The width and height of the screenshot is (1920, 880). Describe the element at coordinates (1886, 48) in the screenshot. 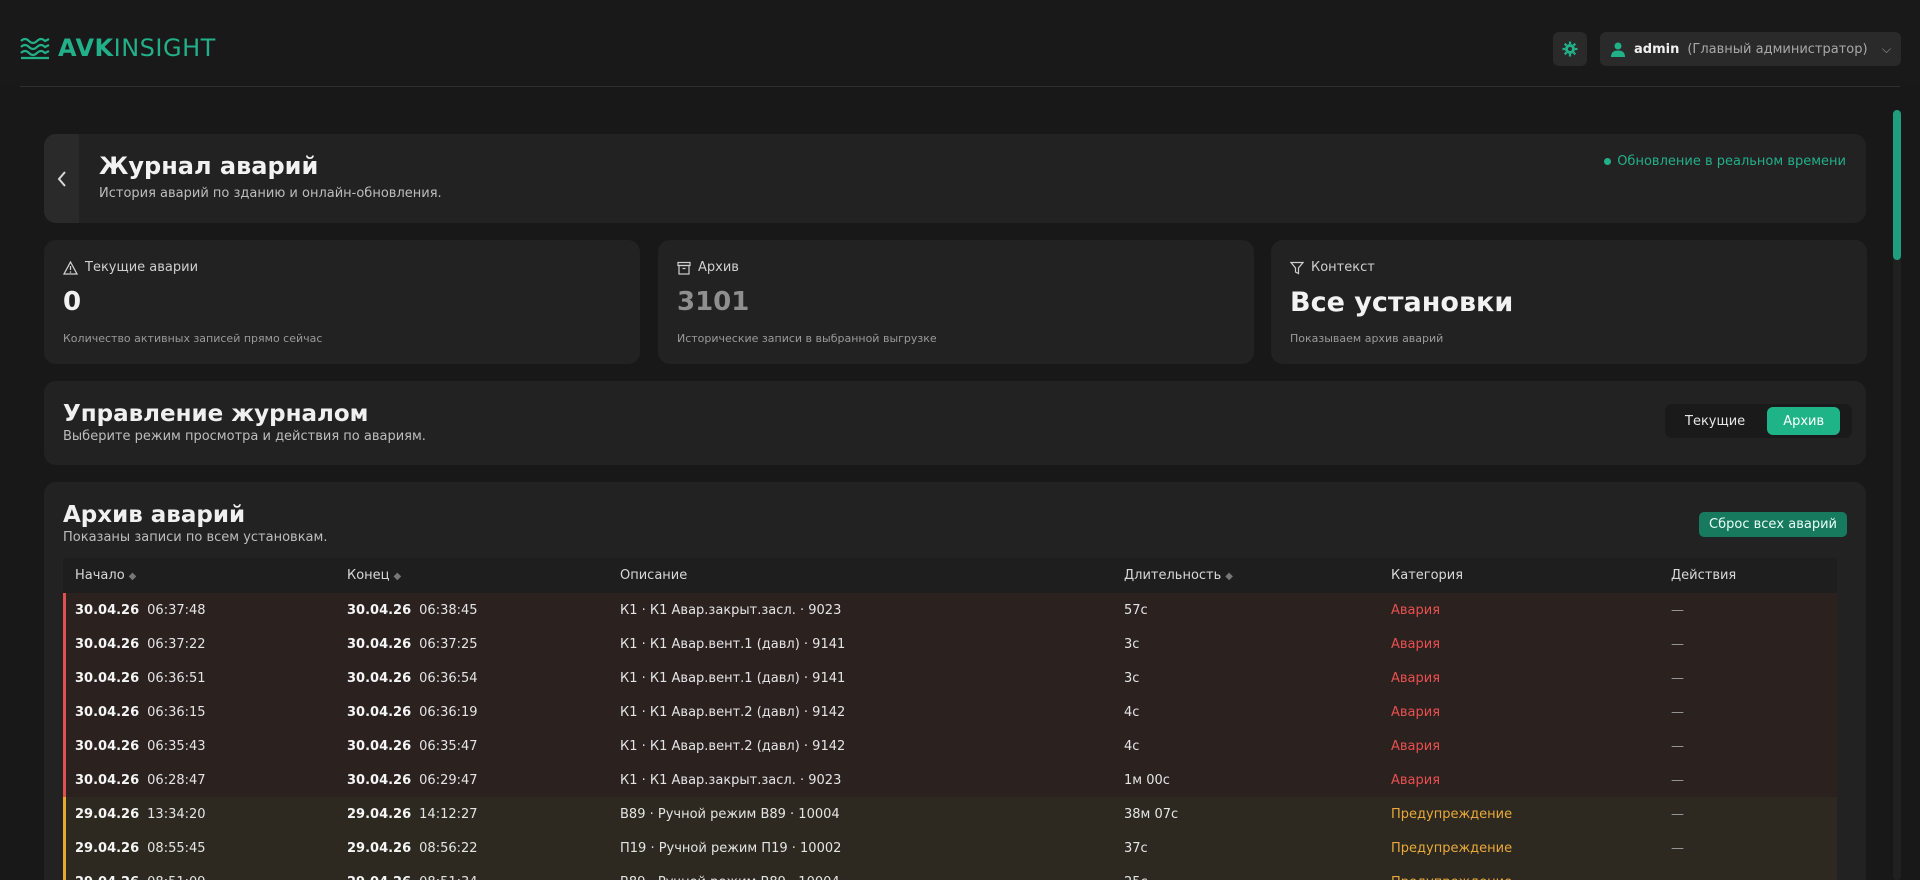

I see `chevron-down-icon: ⌵` at that location.